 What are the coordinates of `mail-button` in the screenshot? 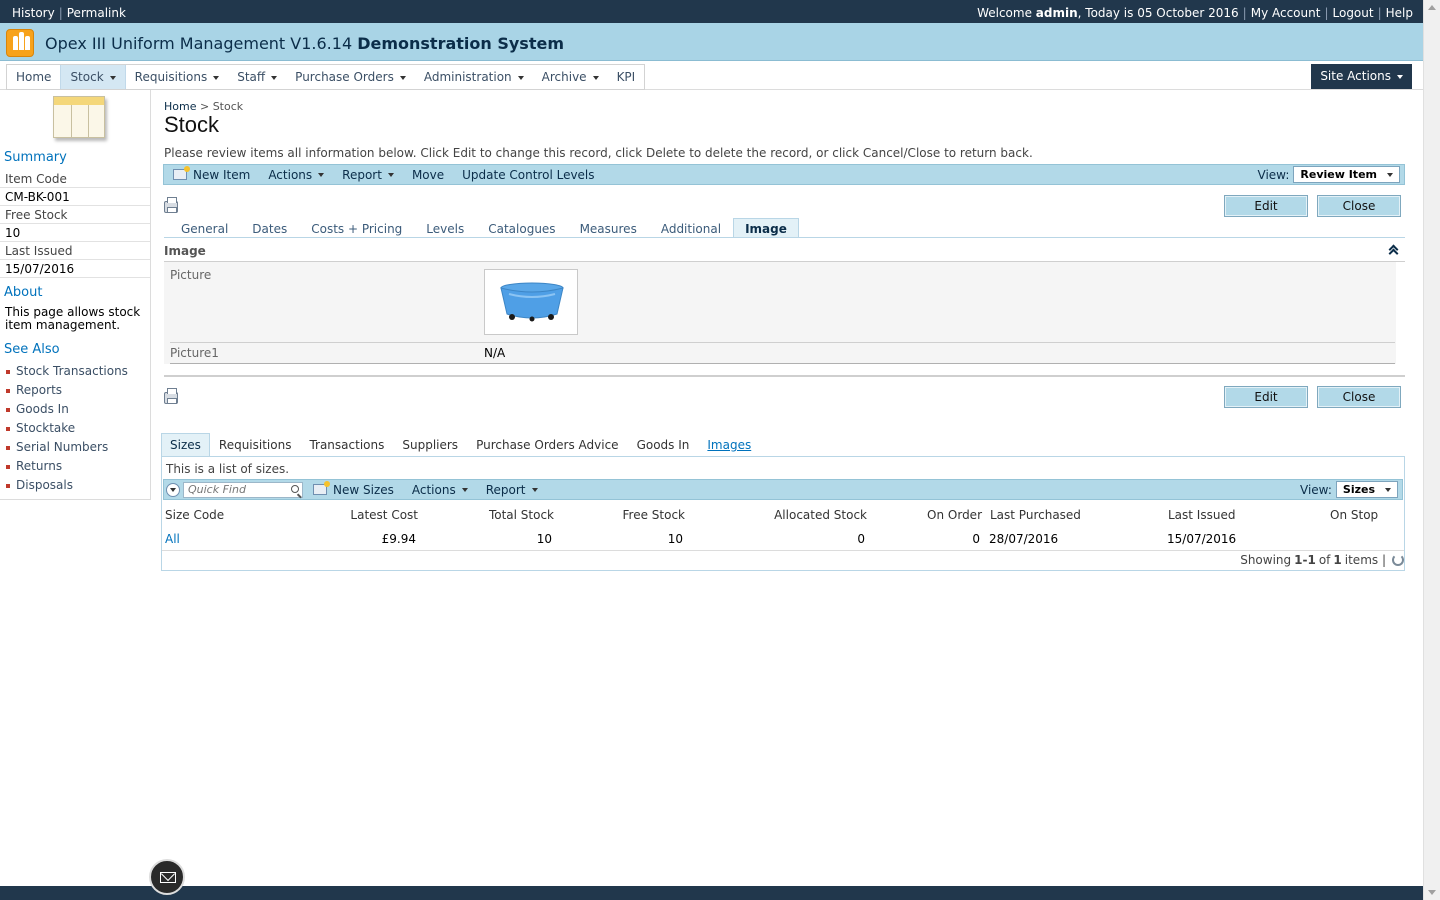 It's located at (167, 877).